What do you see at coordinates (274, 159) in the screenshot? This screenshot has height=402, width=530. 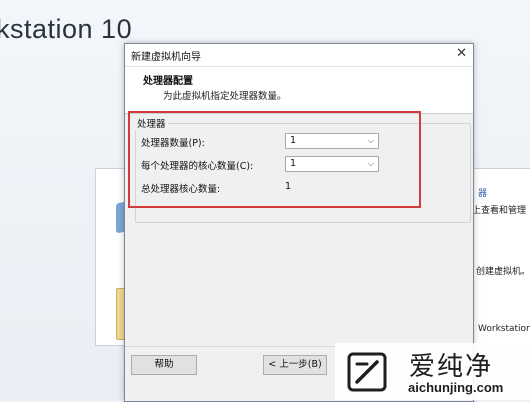 I see `red-highlight-box` at bounding box center [274, 159].